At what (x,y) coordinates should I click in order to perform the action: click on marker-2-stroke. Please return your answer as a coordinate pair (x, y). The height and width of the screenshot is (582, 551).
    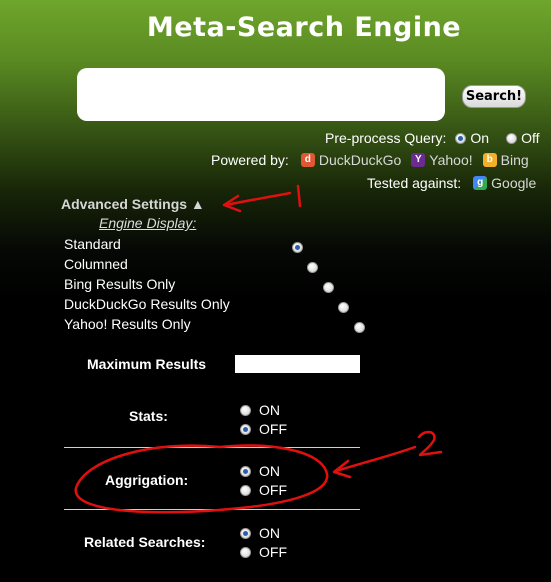
    Looking at the image, I should click on (430, 443).